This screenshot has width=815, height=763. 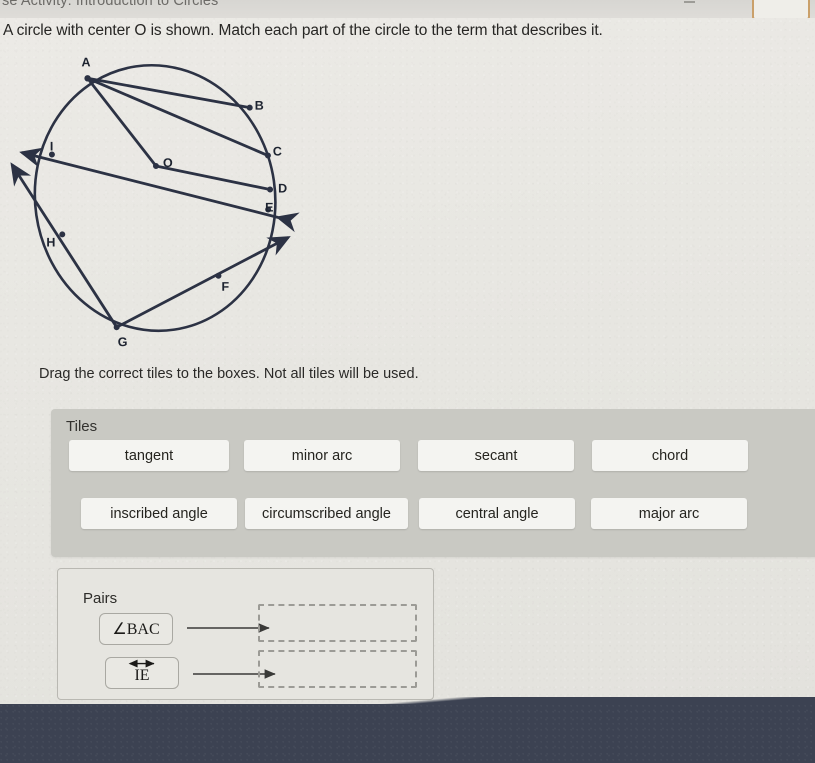 I want to click on app-header: se Activity: Introduction to Circles, so click(x=407, y=9).